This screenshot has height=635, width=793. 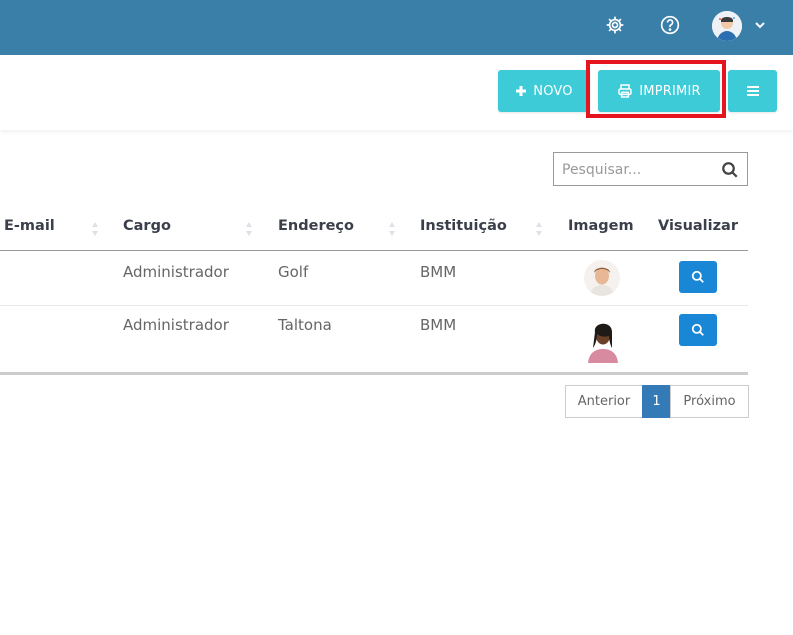 I want to click on bars-icon, so click(x=752, y=91).